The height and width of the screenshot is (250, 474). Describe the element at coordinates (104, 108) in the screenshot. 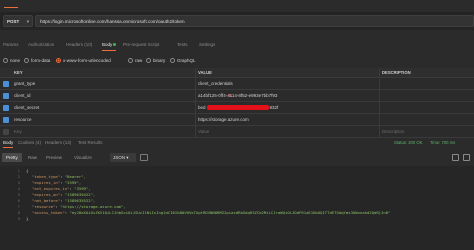

I see `param-key: client_secret` at that location.